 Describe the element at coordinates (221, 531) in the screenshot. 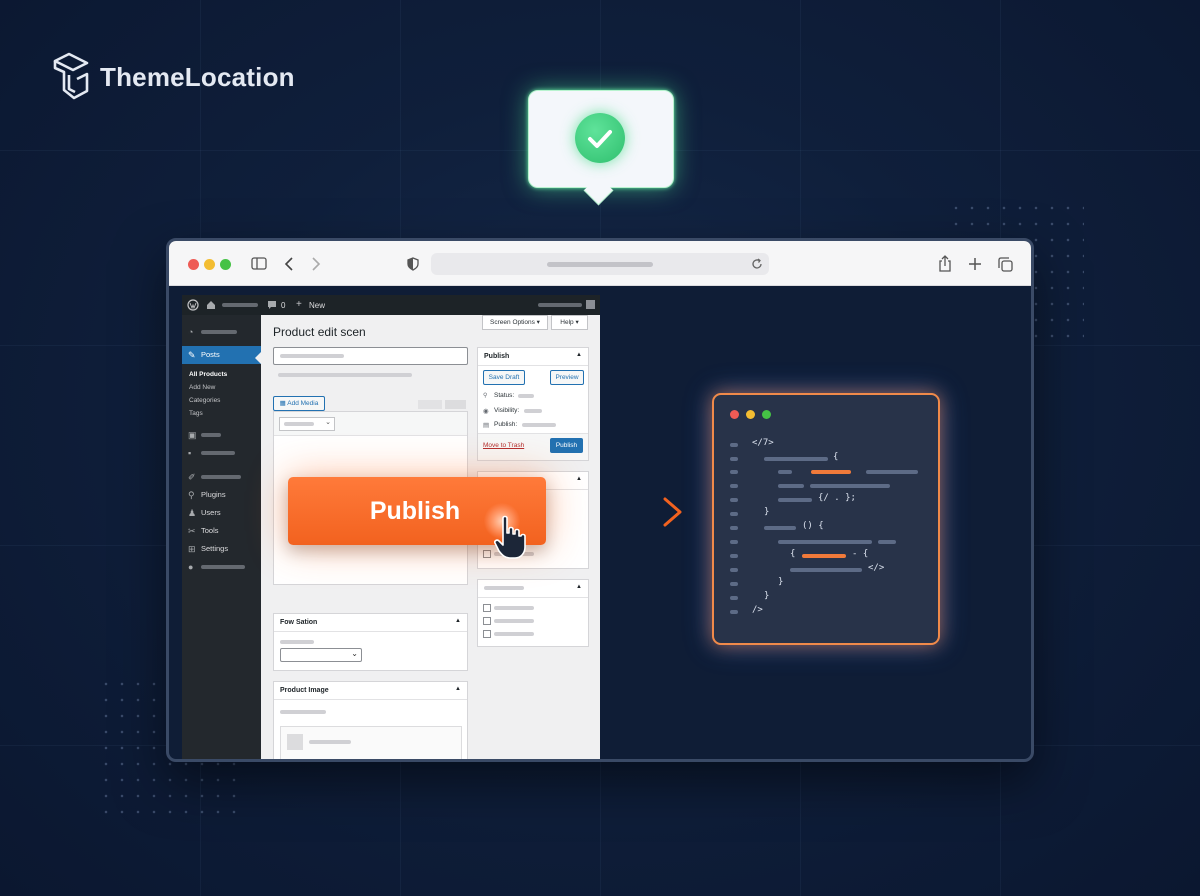

I see `sidebar-item-tools: ✂ Tools` at that location.